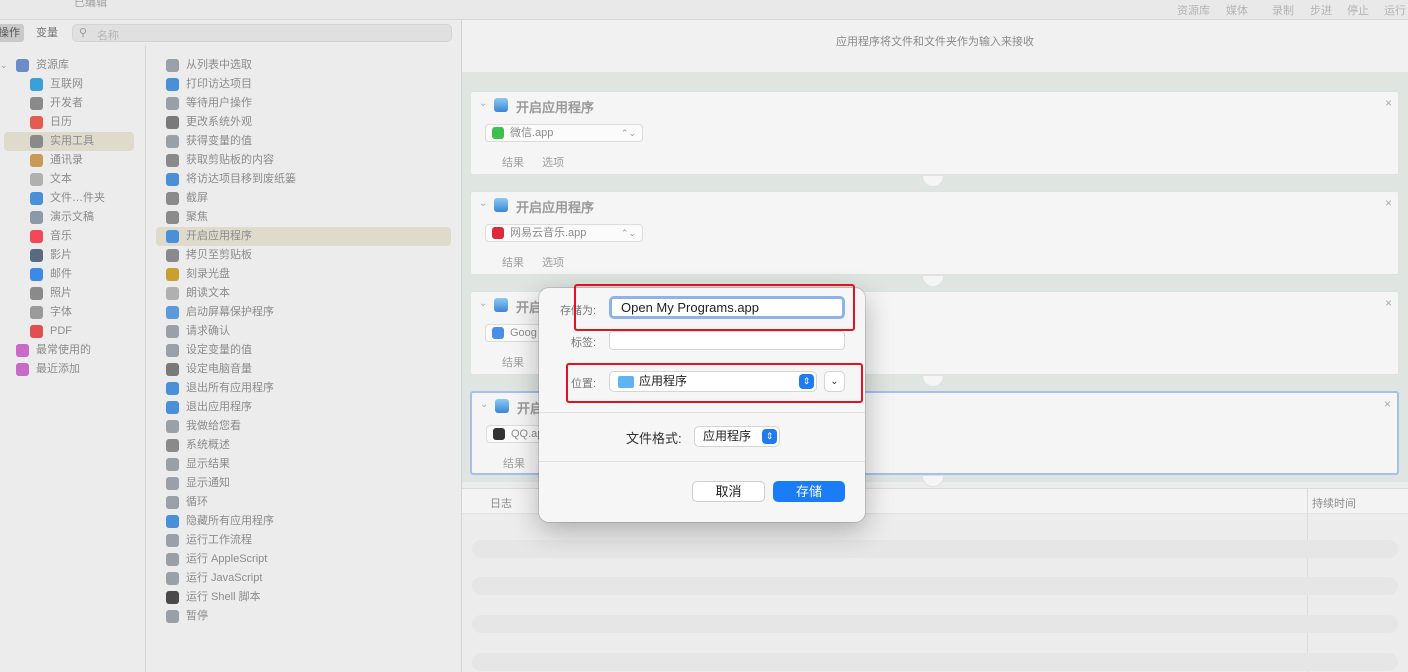  Describe the element at coordinates (1237, 10) in the screenshot. I see `toolbar-media-button: 媒体` at that location.